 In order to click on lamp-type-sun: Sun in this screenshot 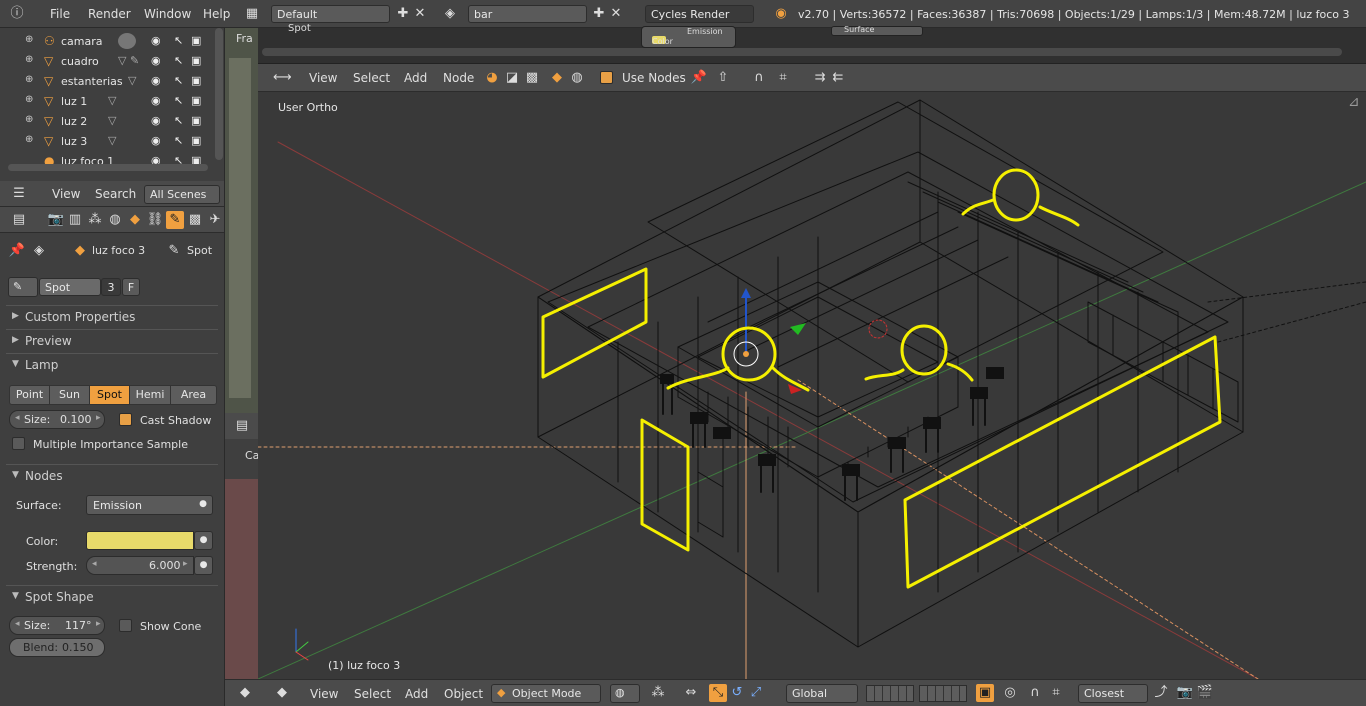, I will do `click(69, 395)`.